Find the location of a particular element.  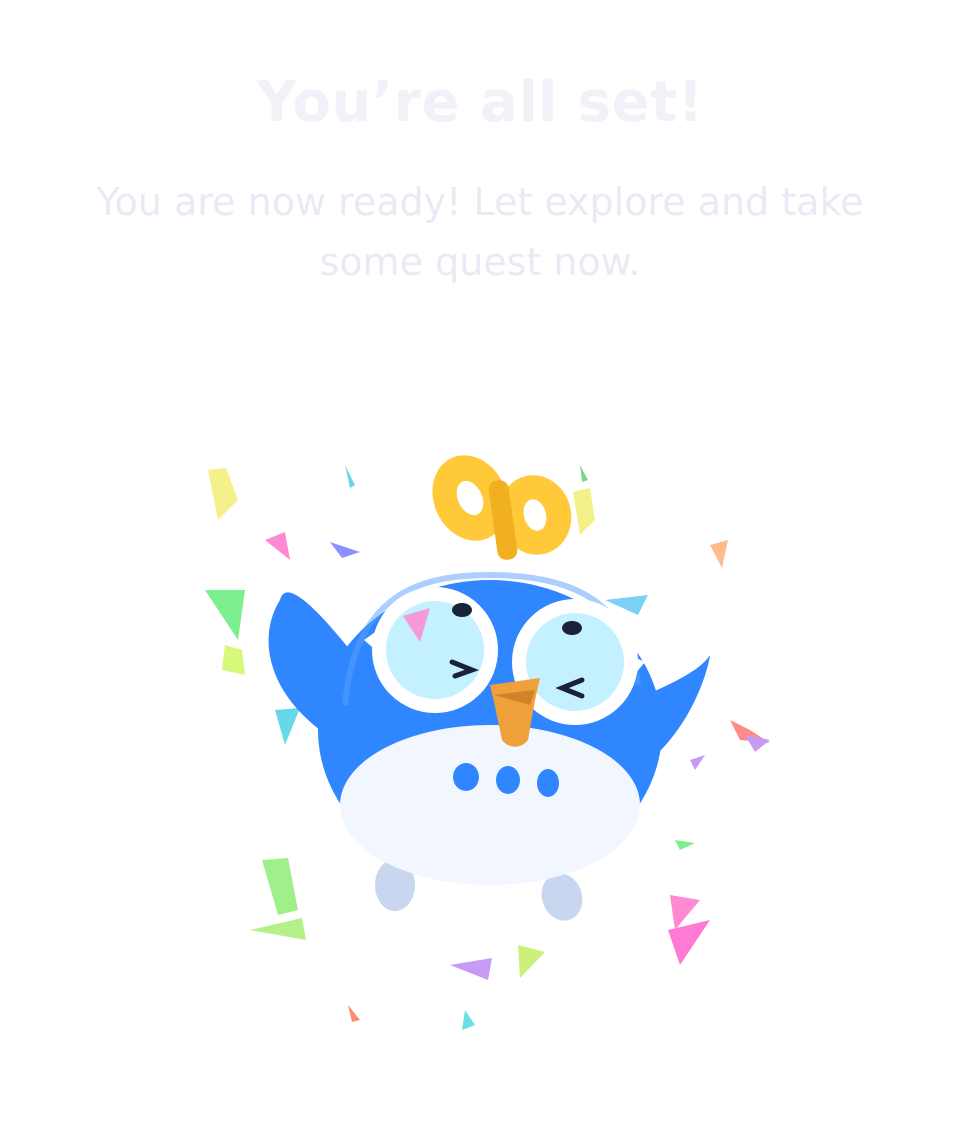

wind-up-key-icon is located at coordinates (502, 507).